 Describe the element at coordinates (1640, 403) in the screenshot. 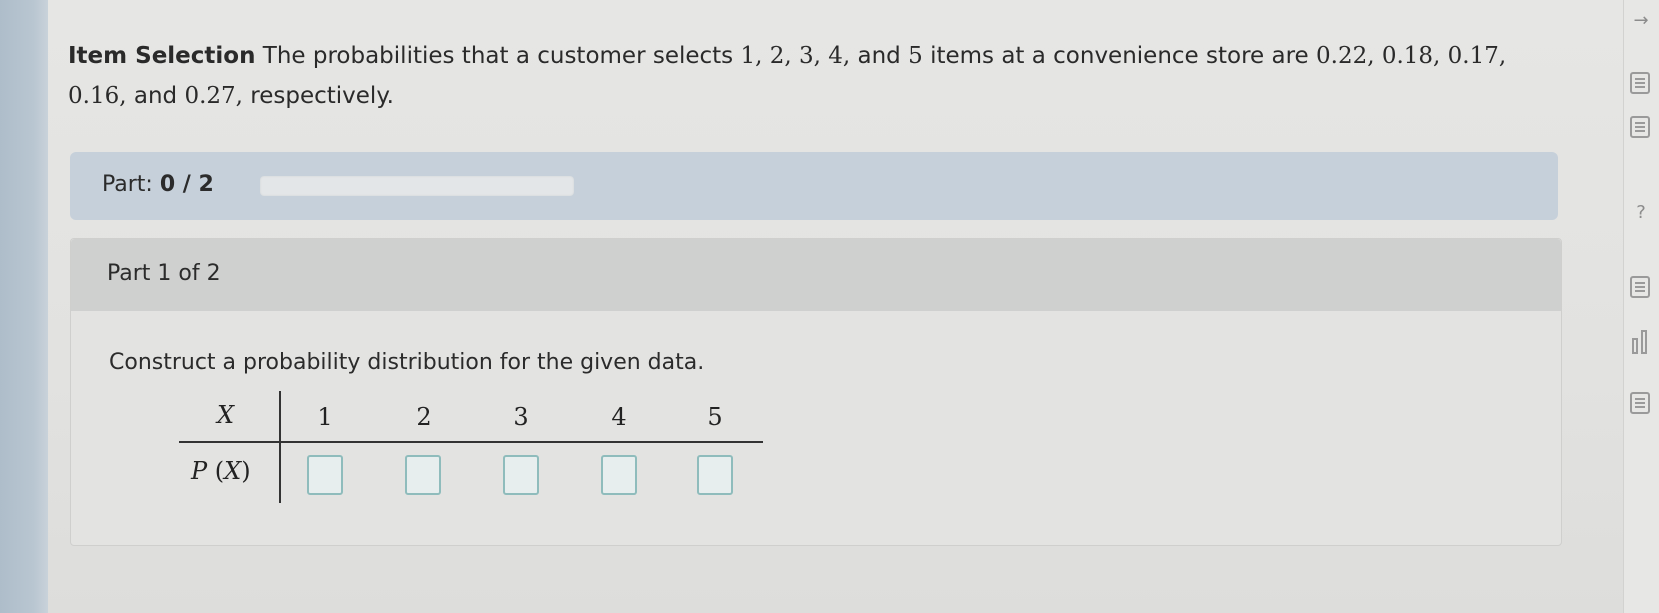

I see `list-icon` at that location.